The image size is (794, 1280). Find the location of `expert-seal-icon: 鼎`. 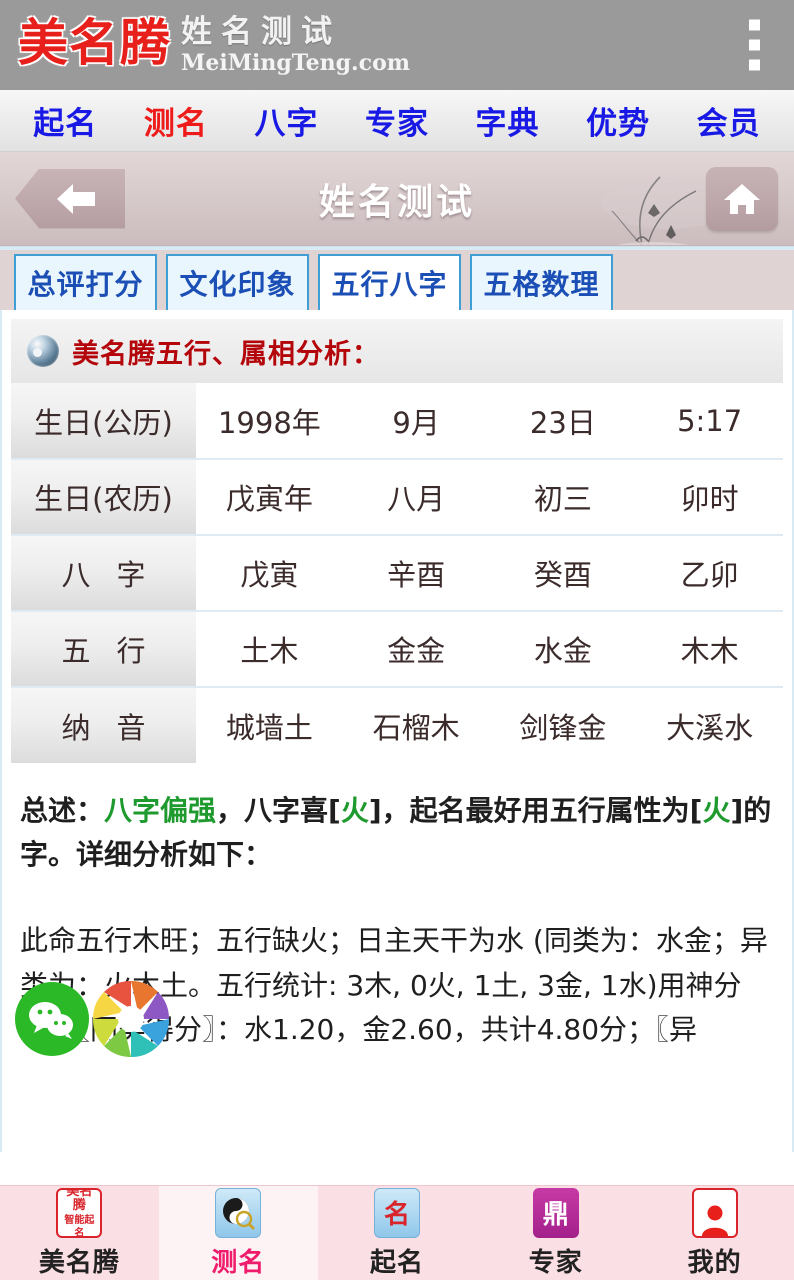

expert-seal-icon: 鼎 is located at coordinates (555, 1212).